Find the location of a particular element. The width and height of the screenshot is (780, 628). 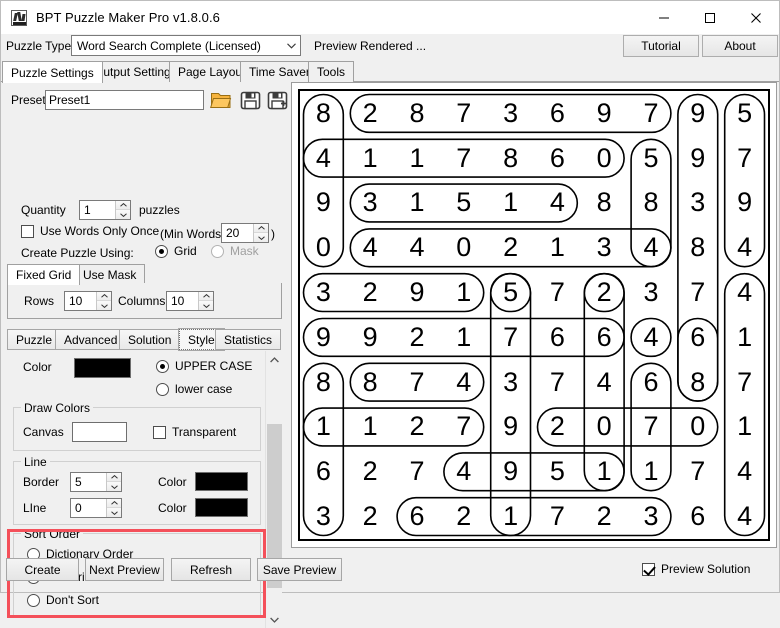

puzzle-type-select: Word Search Complete (Licensed) is located at coordinates (186, 45).